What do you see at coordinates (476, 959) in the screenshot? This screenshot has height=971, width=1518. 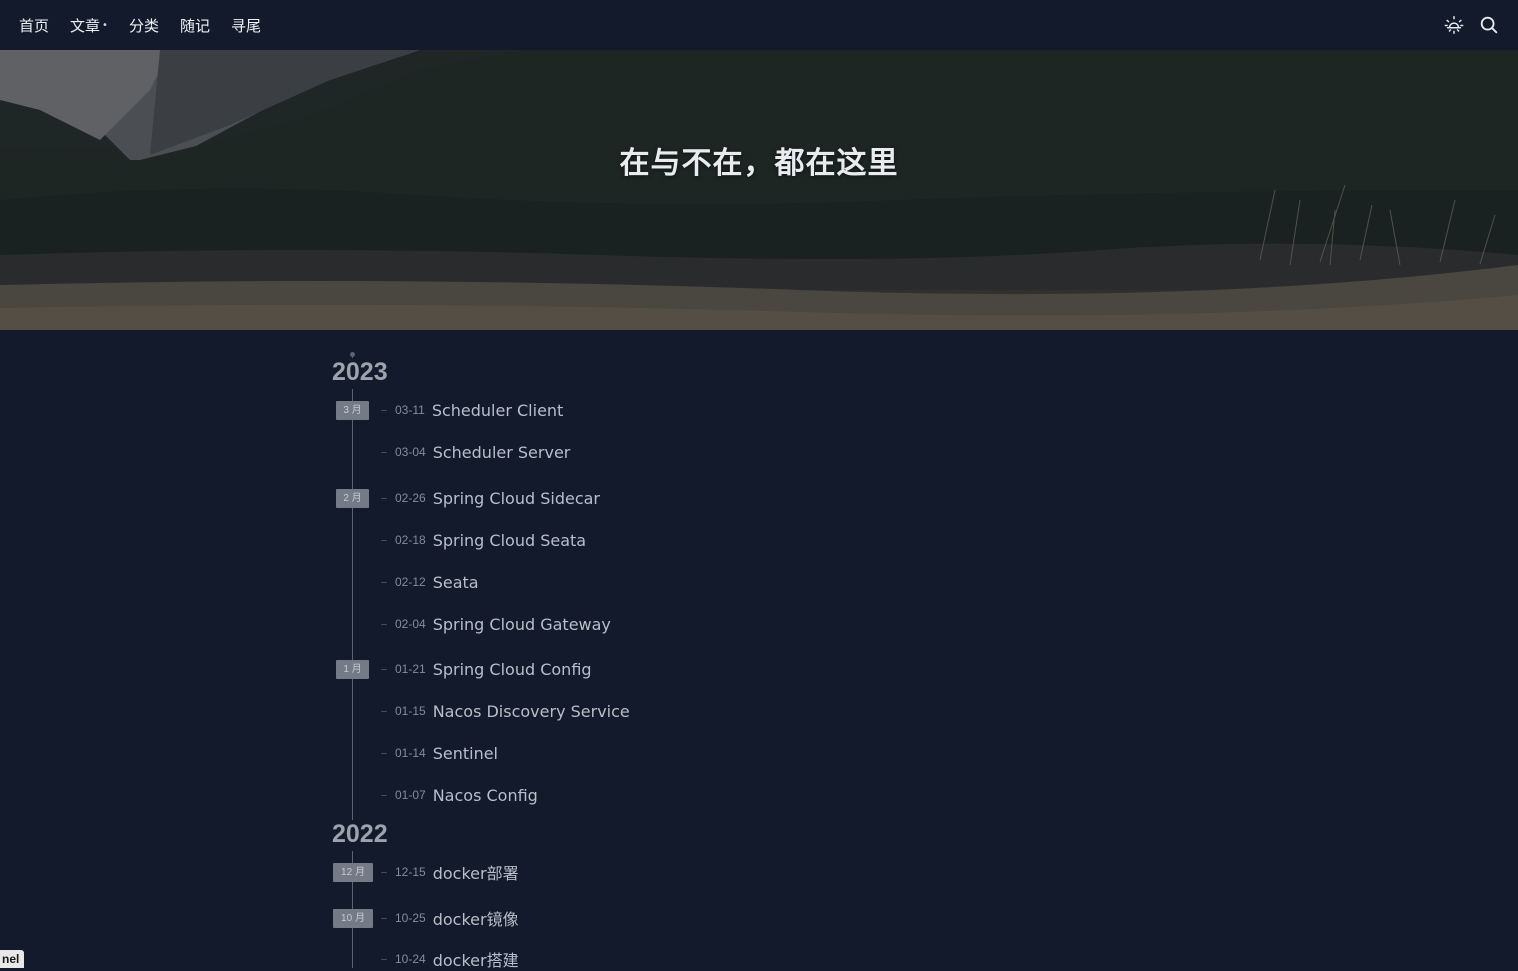 I see `post-title-link: docker搭建` at bounding box center [476, 959].